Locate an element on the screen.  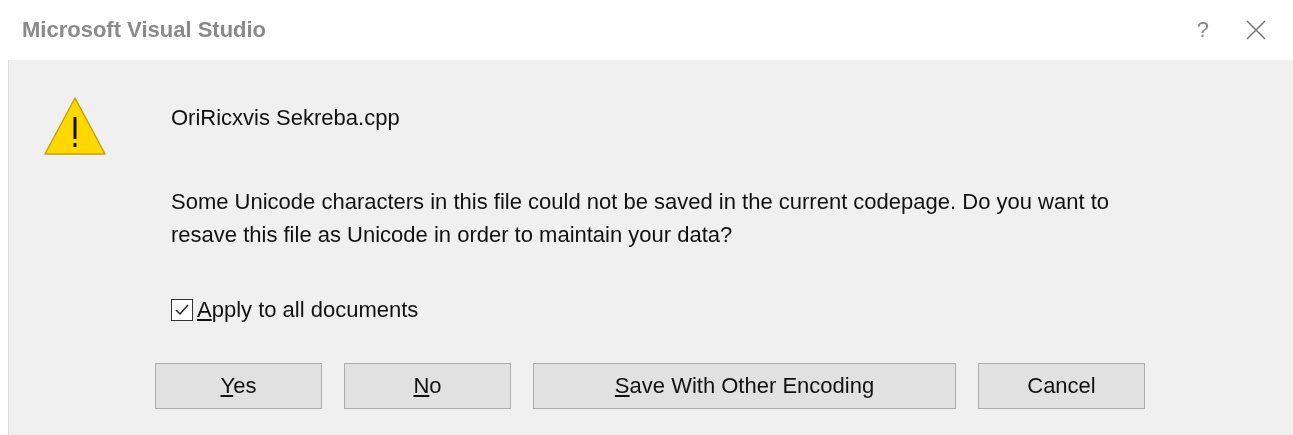
apply-checkbox: Apply to all documents is located at coordinates (671, 310).